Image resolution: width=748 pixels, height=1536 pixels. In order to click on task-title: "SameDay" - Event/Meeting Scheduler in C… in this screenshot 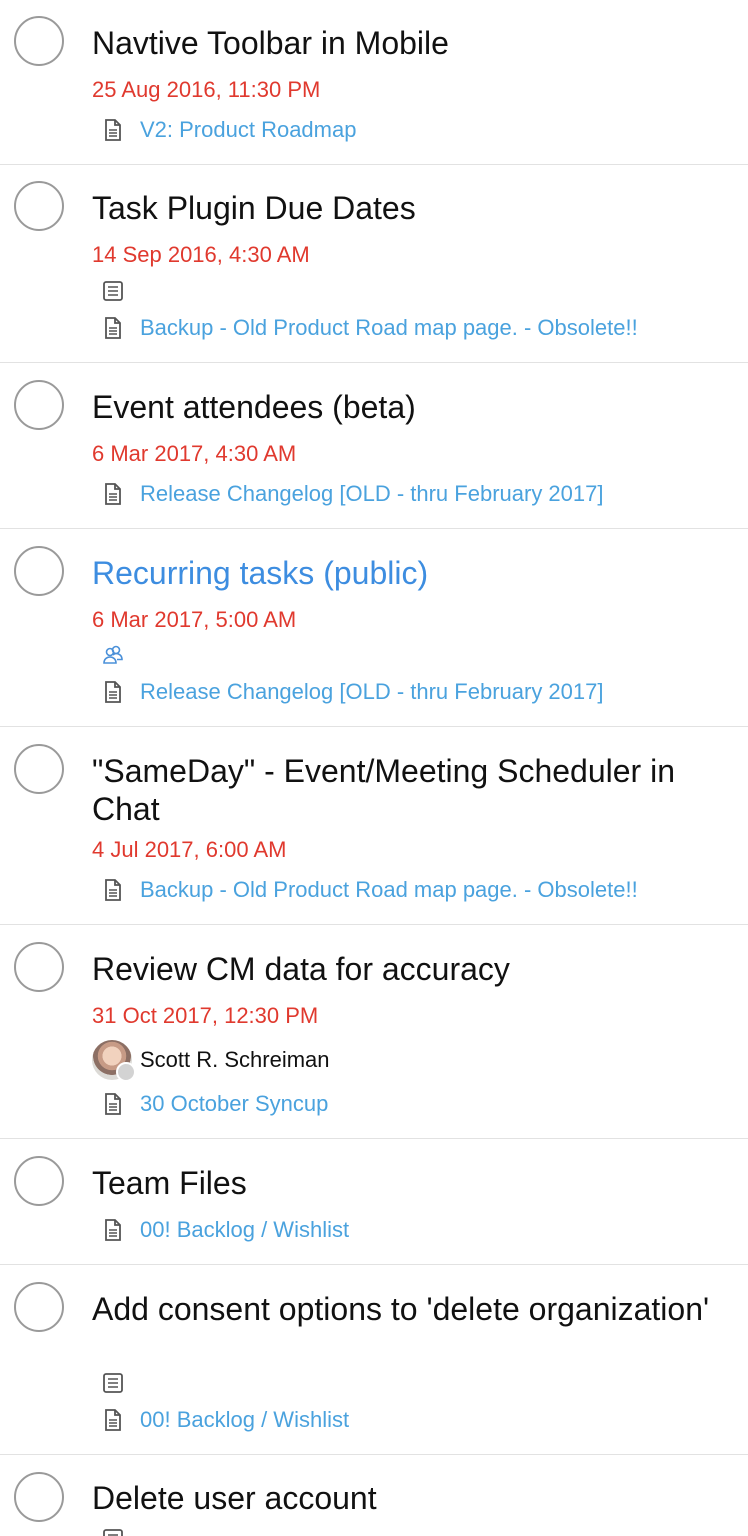, I will do `click(412, 790)`.